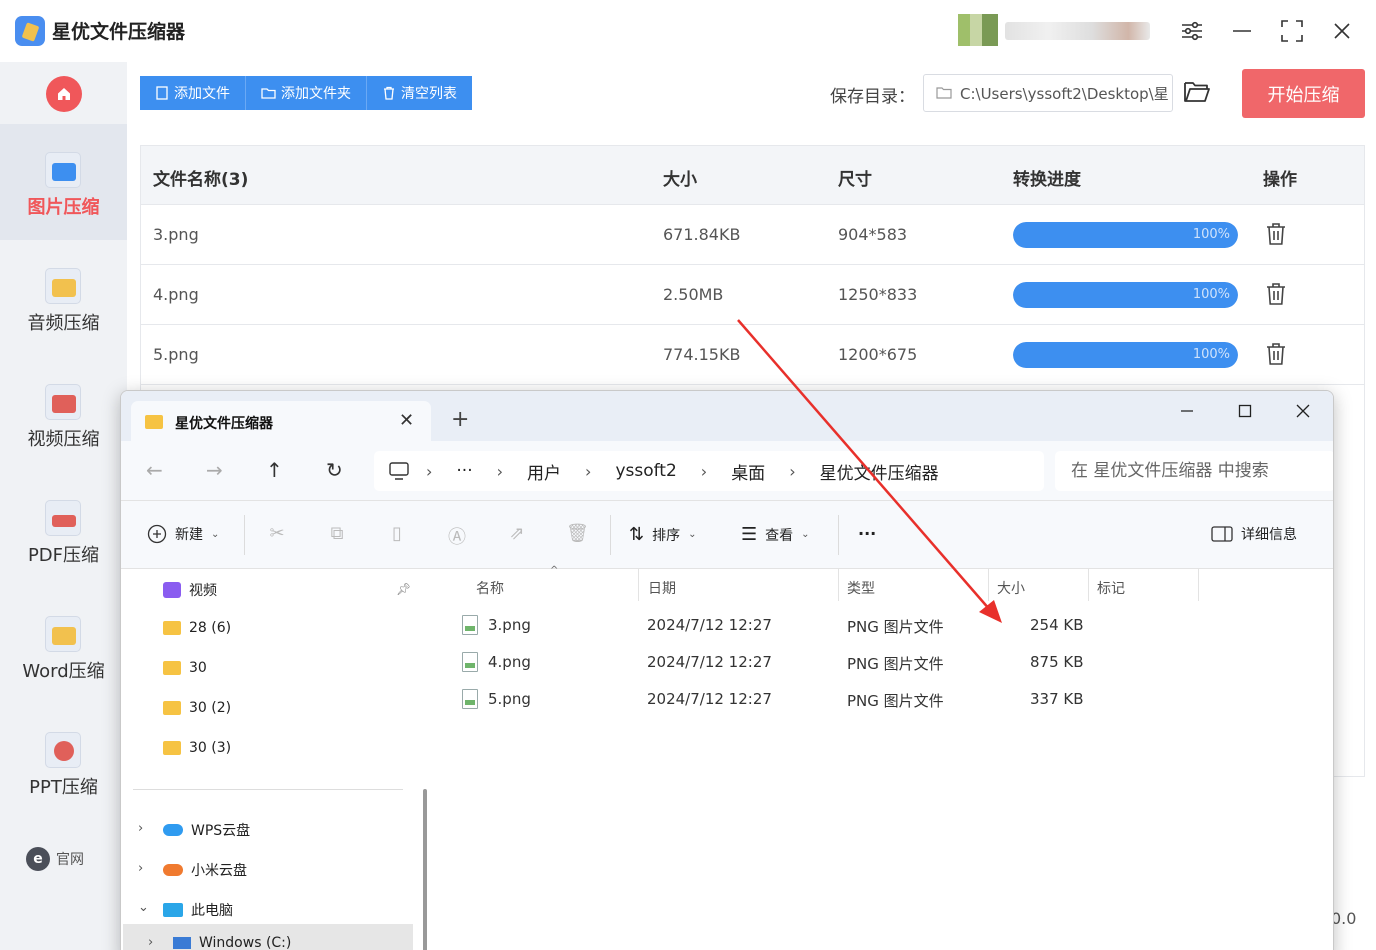 This screenshot has width=1376, height=950. Describe the element at coordinates (403, 589) in the screenshot. I see `pin-icon: 📌︎` at that location.